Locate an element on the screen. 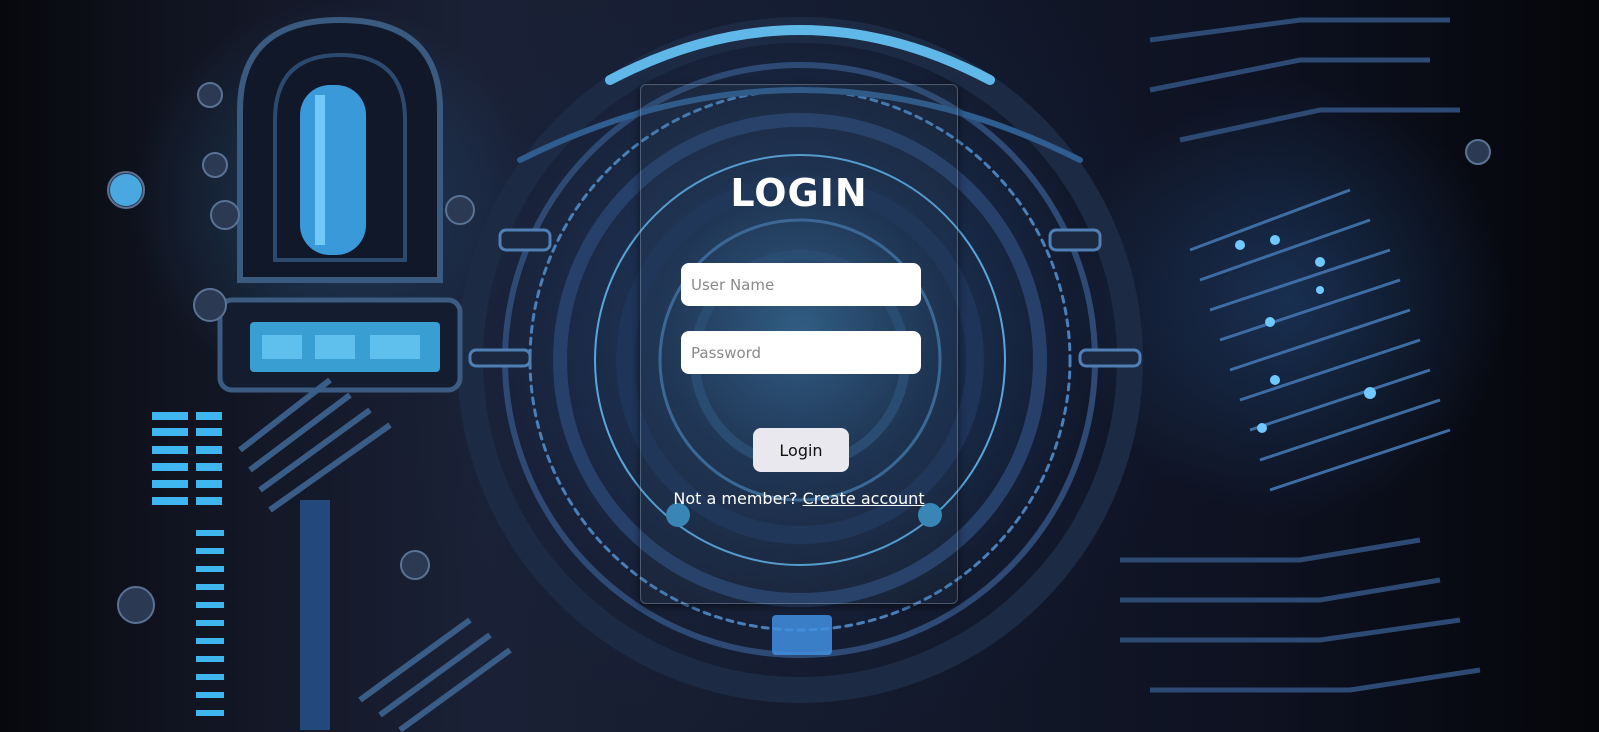 The width and height of the screenshot is (1599, 732). login-panel: LOGIN Login Not a member? Create account is located at coordinates (799, 344).